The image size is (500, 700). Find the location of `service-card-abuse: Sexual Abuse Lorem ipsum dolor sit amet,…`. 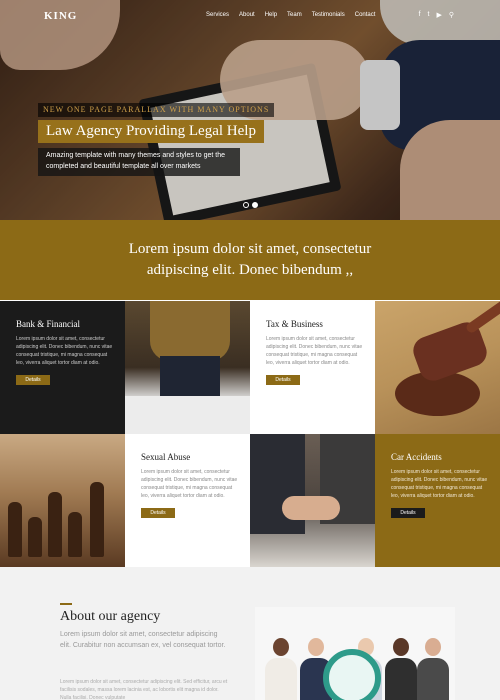

service-card-abuse: Sexual Abuse Lorem ipsum dolor sit amet,… is located at coordinates (187, 500).